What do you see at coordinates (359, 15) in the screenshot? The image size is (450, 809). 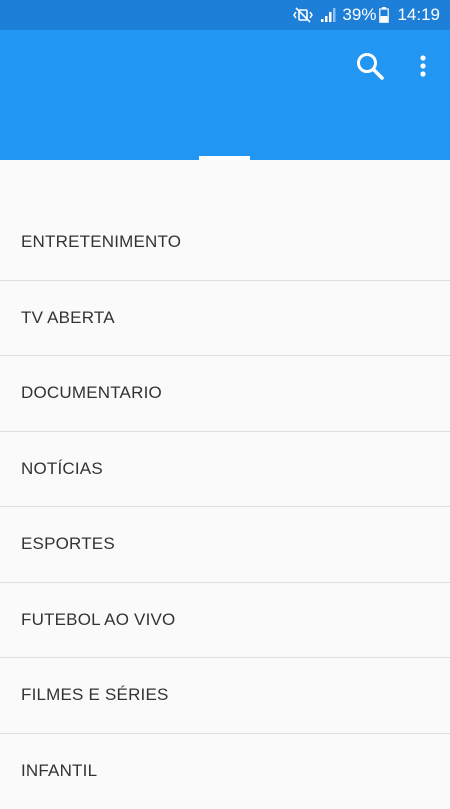 I see `battery-percent: 39%` at bounding box center [359, 15].